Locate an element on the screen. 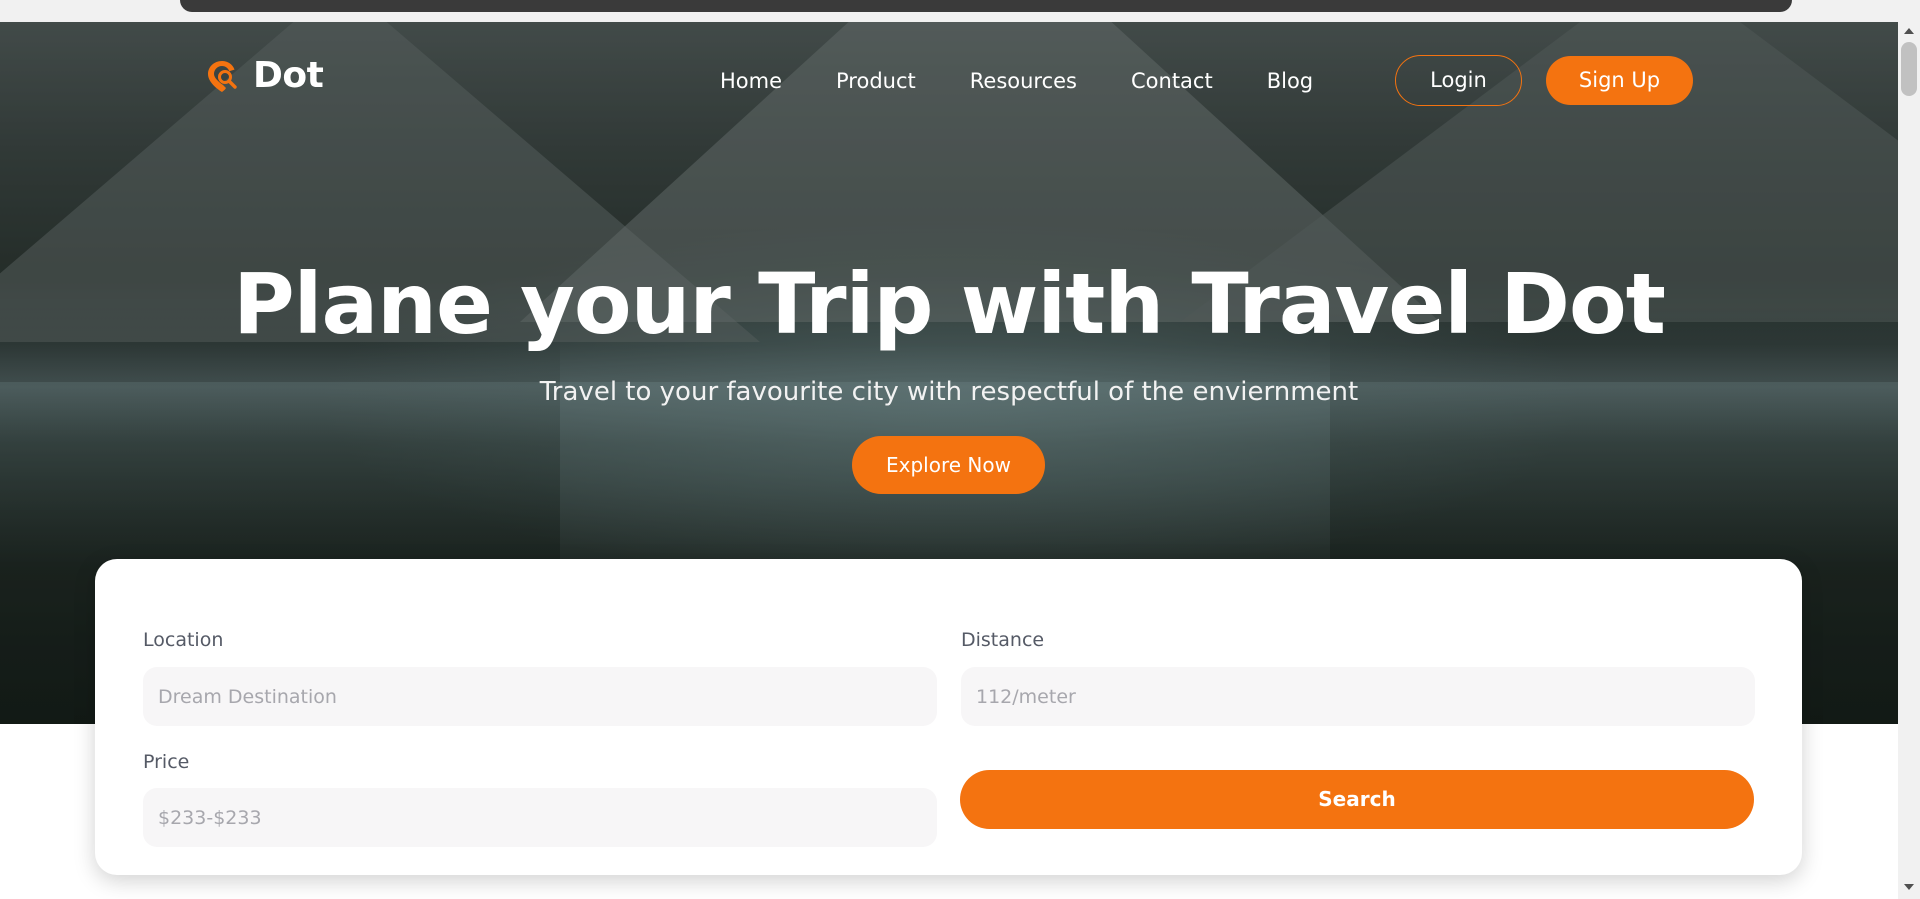  brand-logo: Dot is located at coordinates (264, 75).